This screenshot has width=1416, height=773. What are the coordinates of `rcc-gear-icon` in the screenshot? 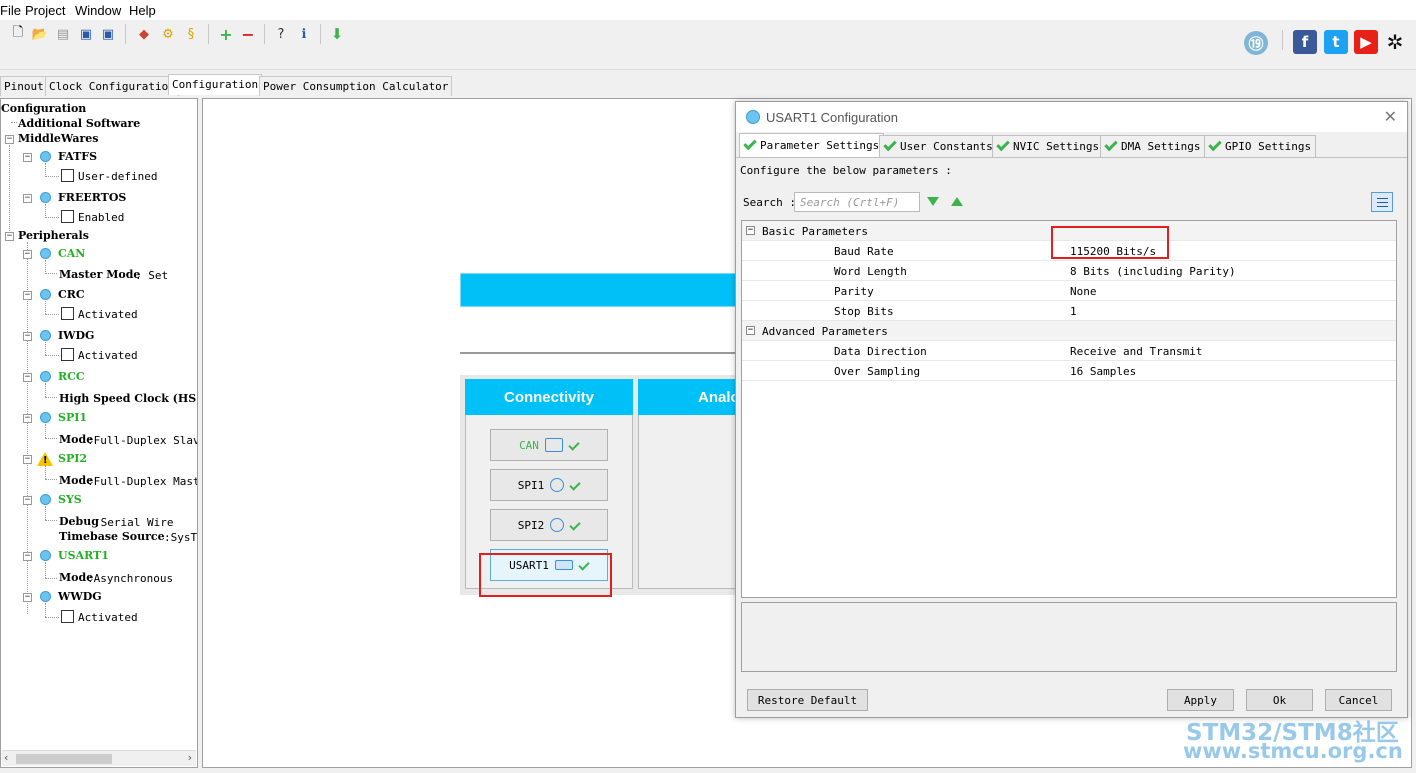 It's located at (45, 376).